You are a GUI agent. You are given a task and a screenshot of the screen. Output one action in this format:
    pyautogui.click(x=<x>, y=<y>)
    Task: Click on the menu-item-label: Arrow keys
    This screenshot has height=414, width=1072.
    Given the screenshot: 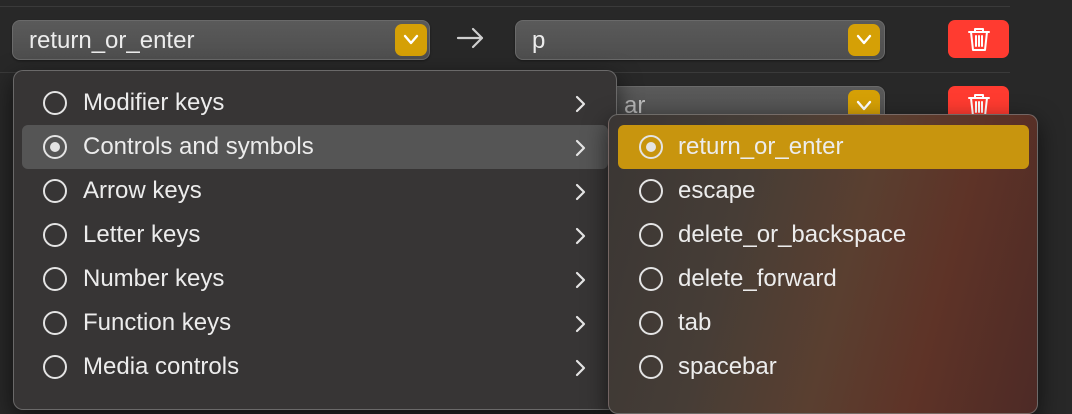 What is the action you would take?
    pyautogui.click(x=142, y=190)
    